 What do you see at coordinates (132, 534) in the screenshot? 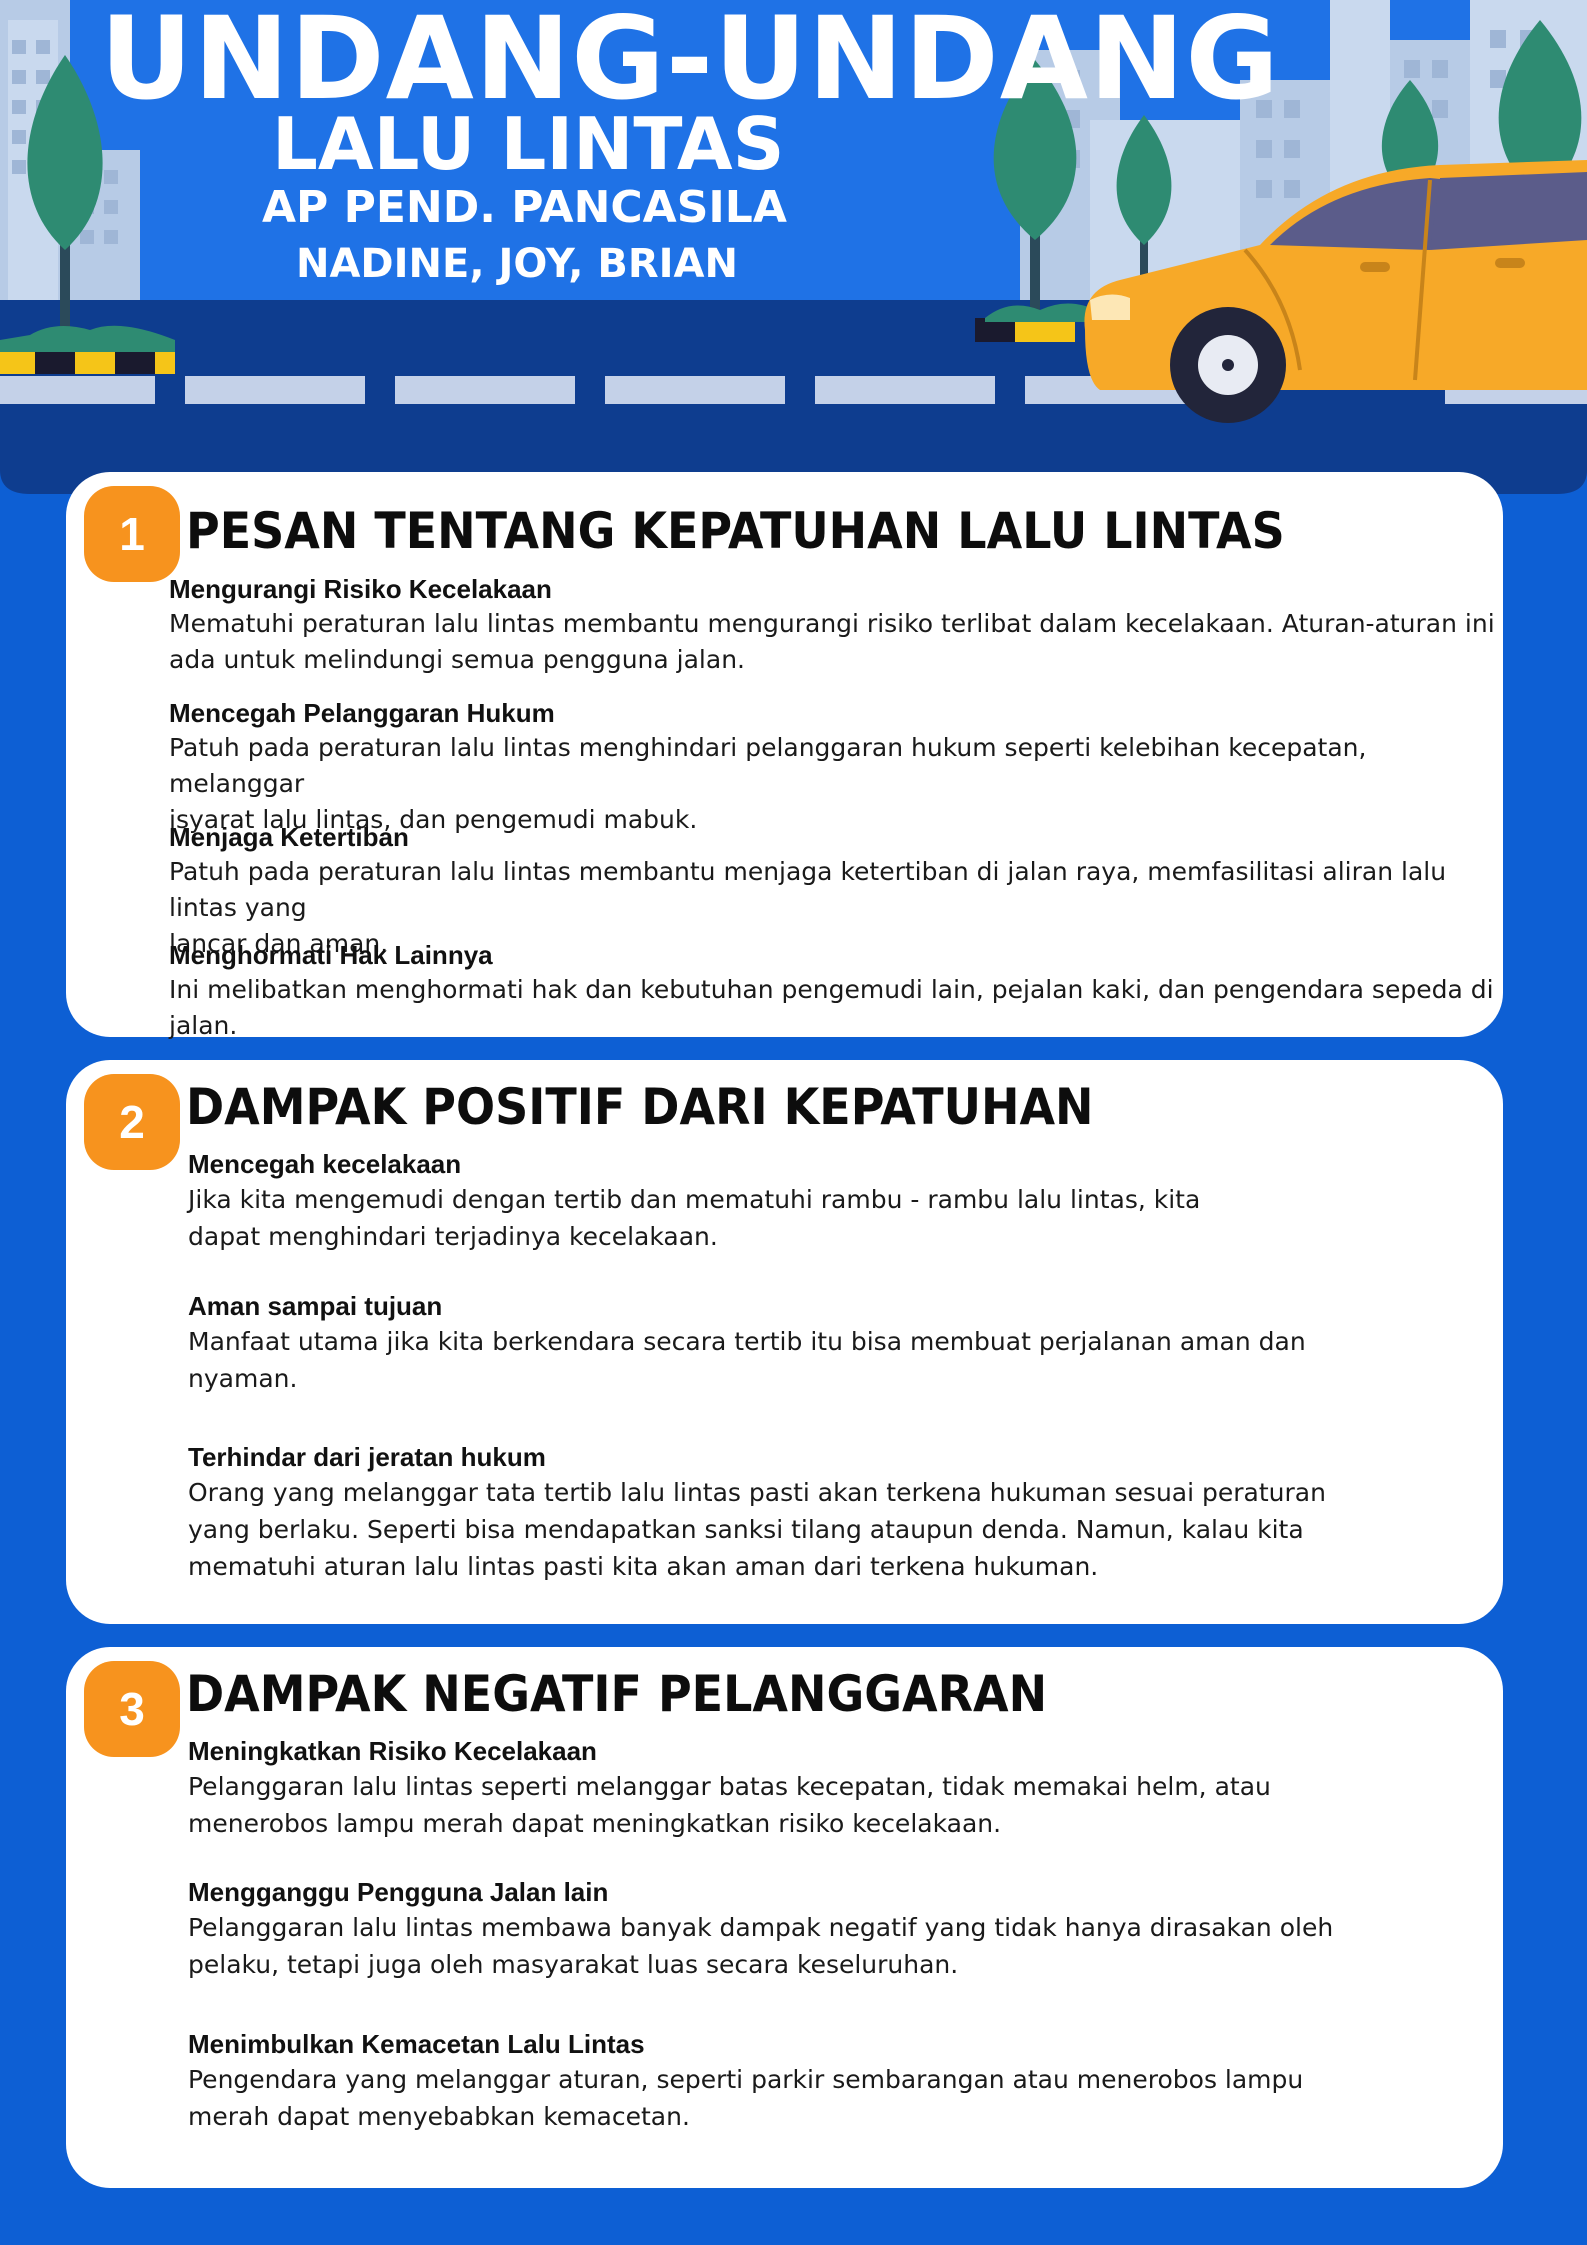
I see `section-number-badge: 1` at bounding box center [132, 534].